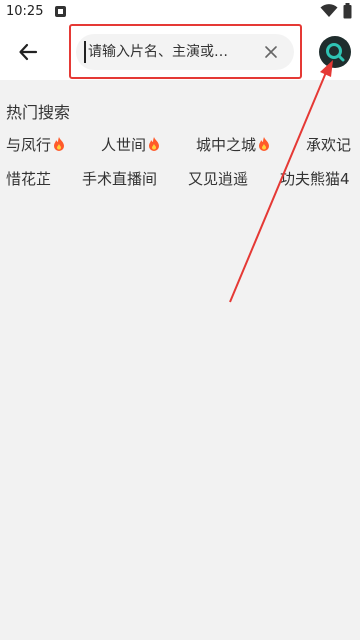 The image size is (360, 640). I want to click on hot-search-item: 又见逍遥, so click(218, 178).